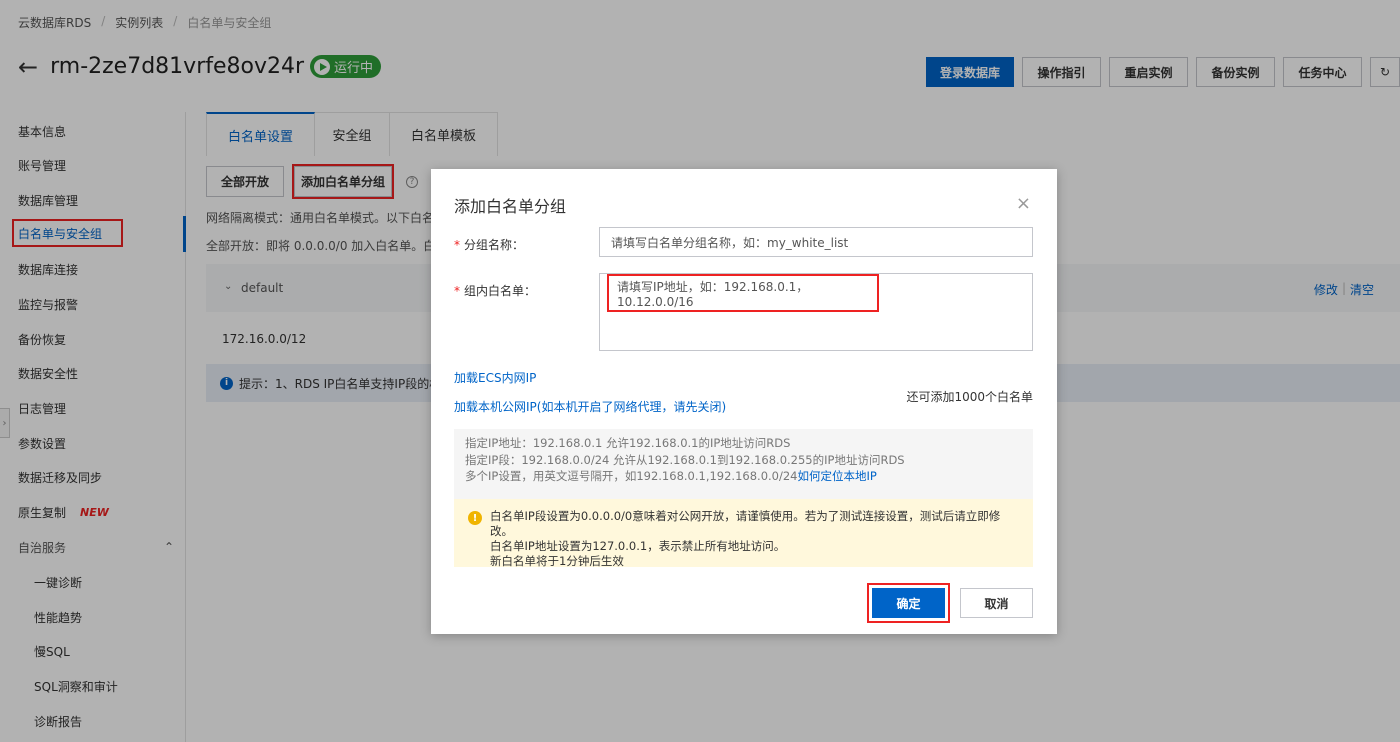 The image size is (1400, 742). I want to click on warning-line: 白名单IP地址设置为127.0.0.1，表示禁止所有地址访问。, so click(638, 546).